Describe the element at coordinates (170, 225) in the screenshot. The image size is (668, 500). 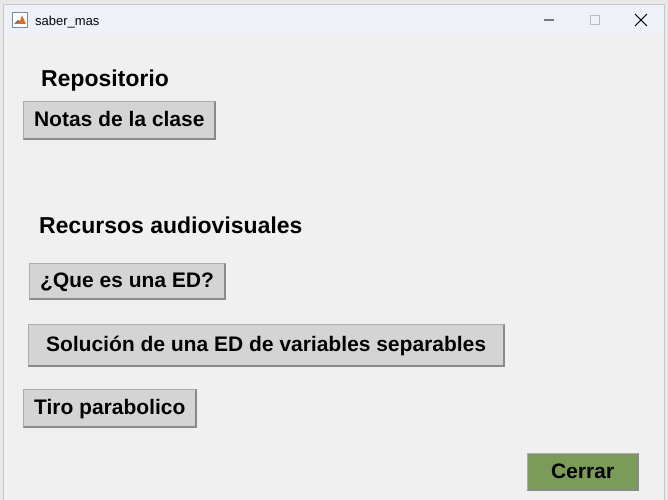
I see `section-heading: Recursos audiovisuales` at that location.